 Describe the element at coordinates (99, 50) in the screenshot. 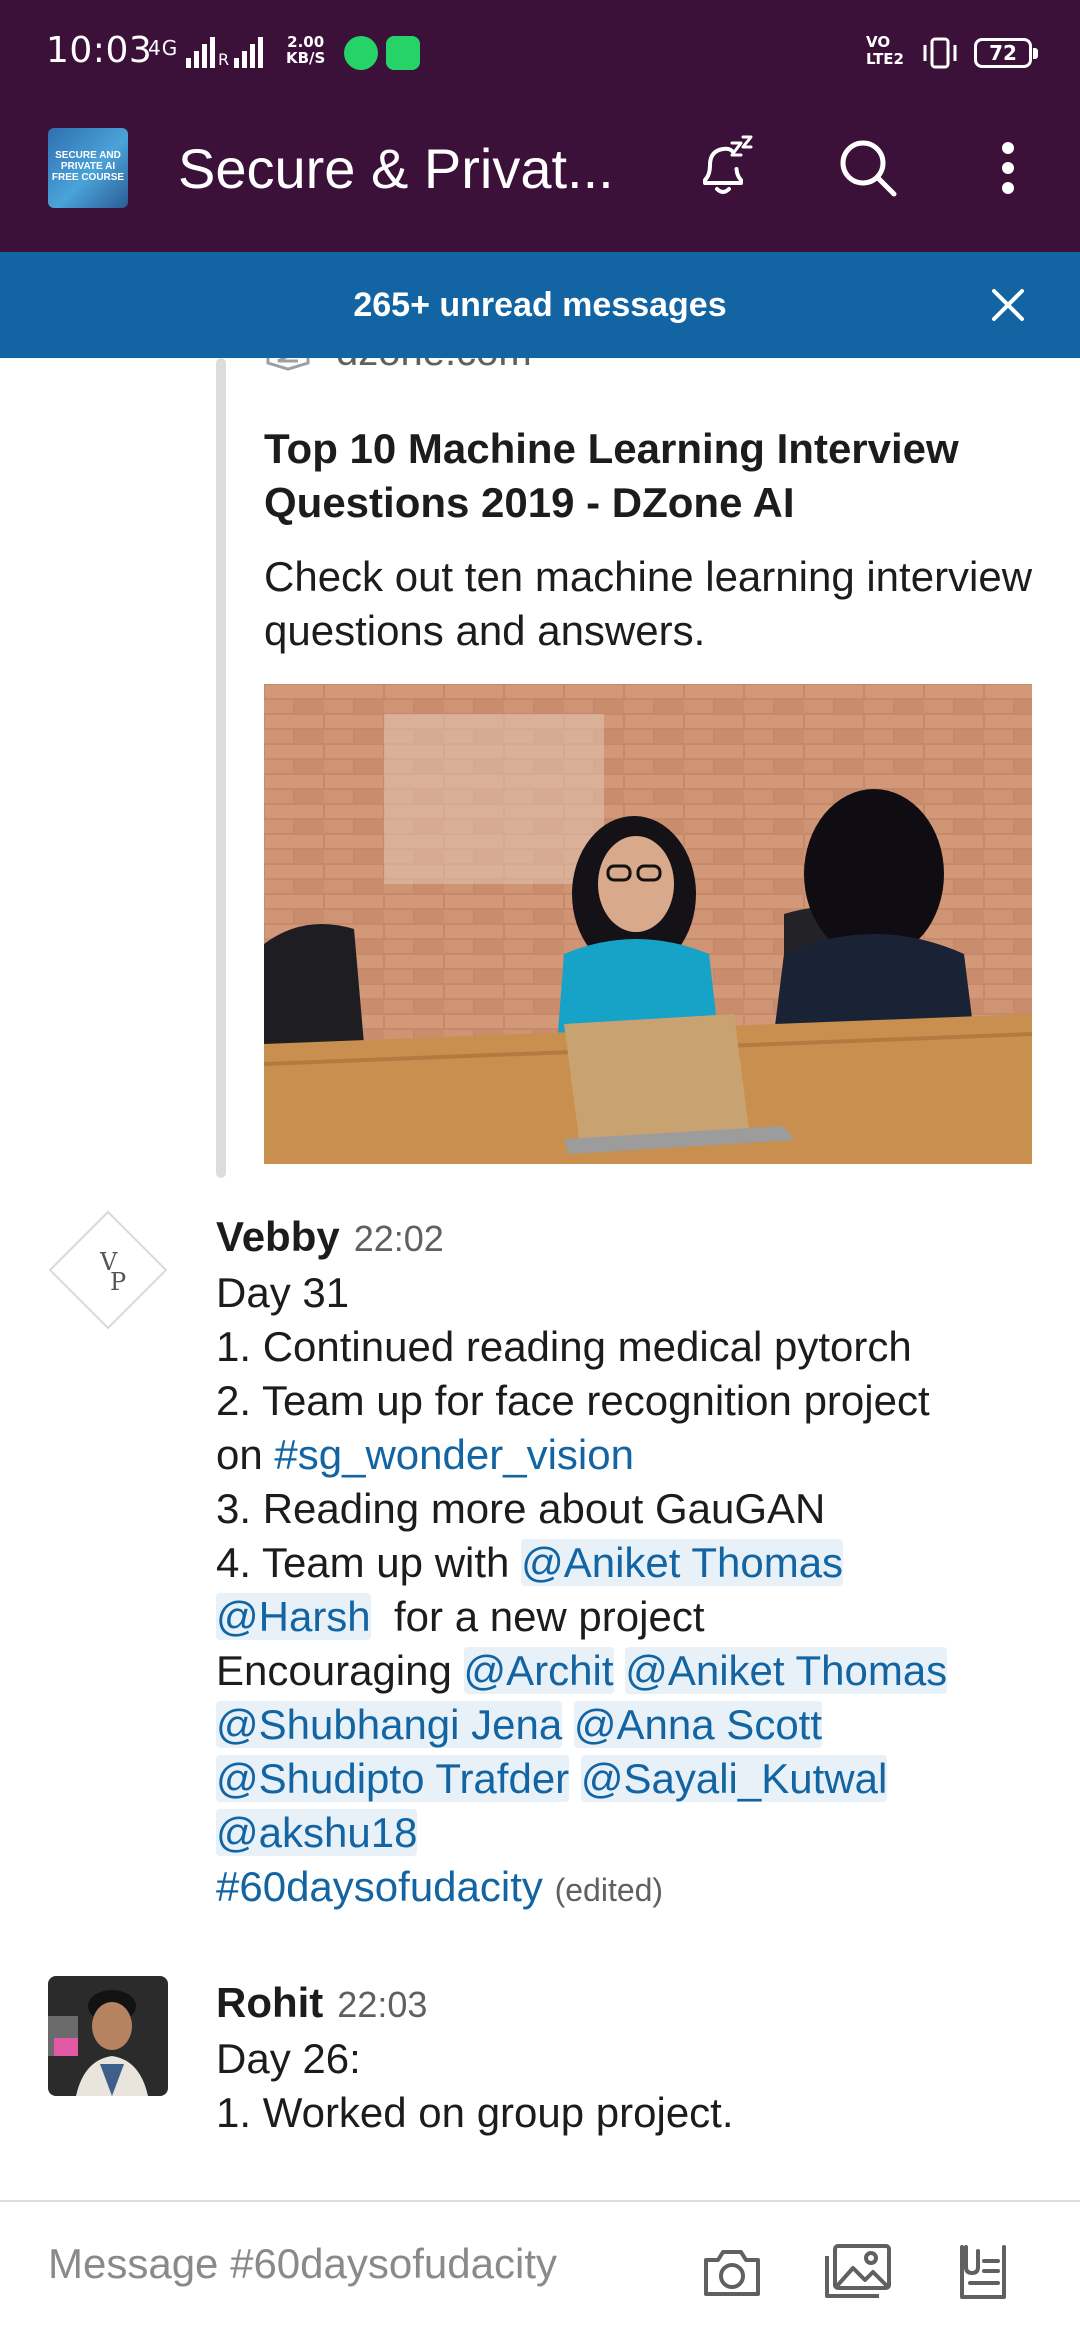

I see `status-time: 10:03` at that location.